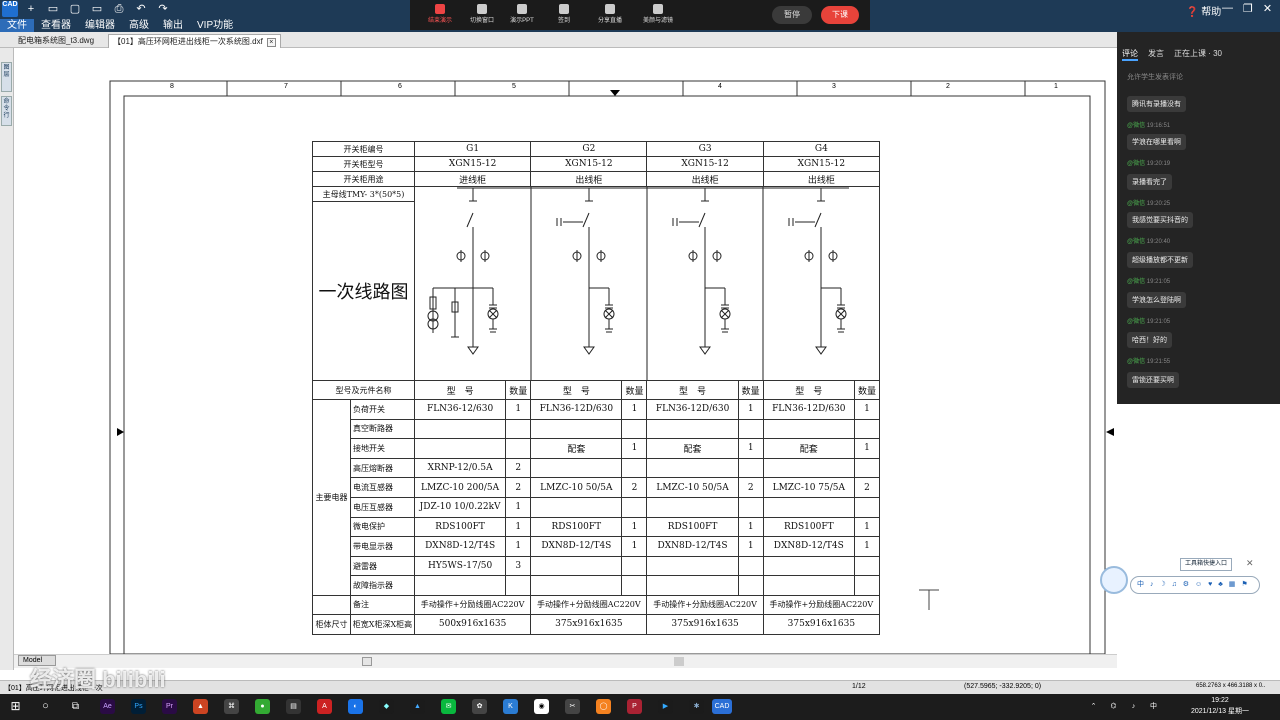 The image size is (1280, 720). I want to click on file-icon: ▢, so click(75, 9).